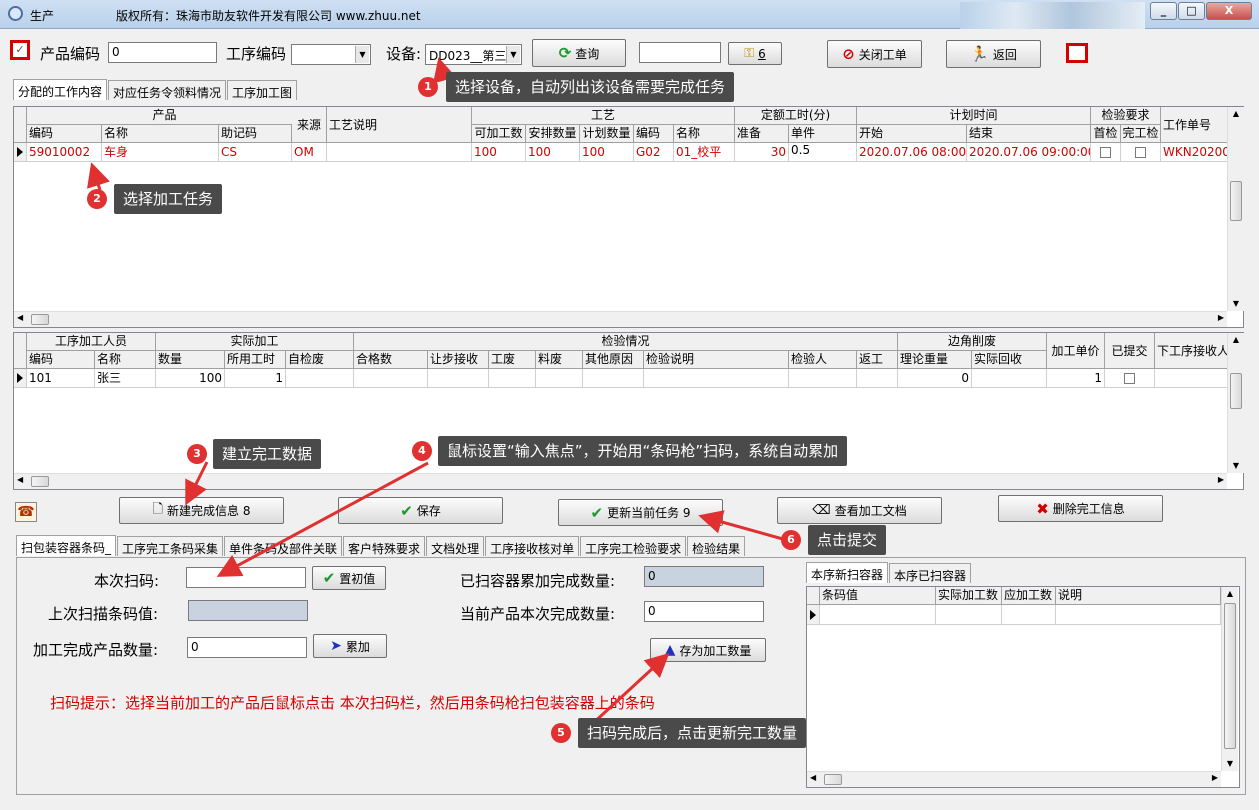 The image size is (1259, 810). Describe the element at coordinates (97, 199) in the screenshot. I see `callout-2-badge: 2` at that location.